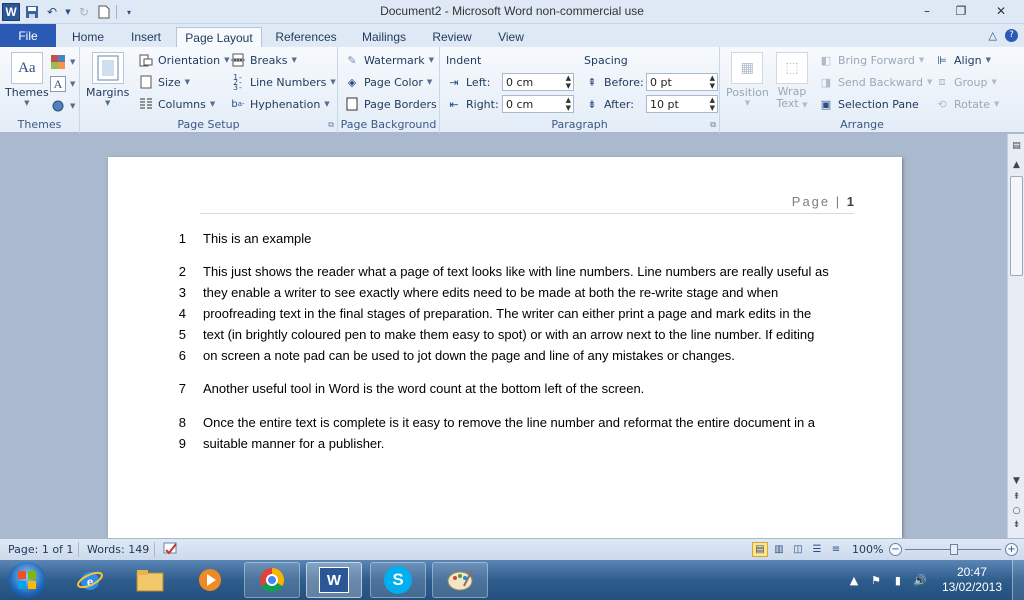 The image size is (1024, 600). Describe the element at coordinates (62, 62) in the screenshot. I see `theme-colors-button: ▼` at that location.